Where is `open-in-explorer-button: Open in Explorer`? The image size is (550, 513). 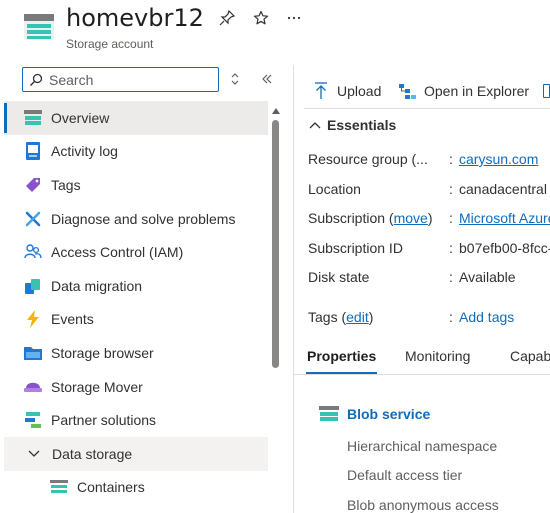 open-in-explorer-button: Open in Explorer is located at coordinates (464, 91).